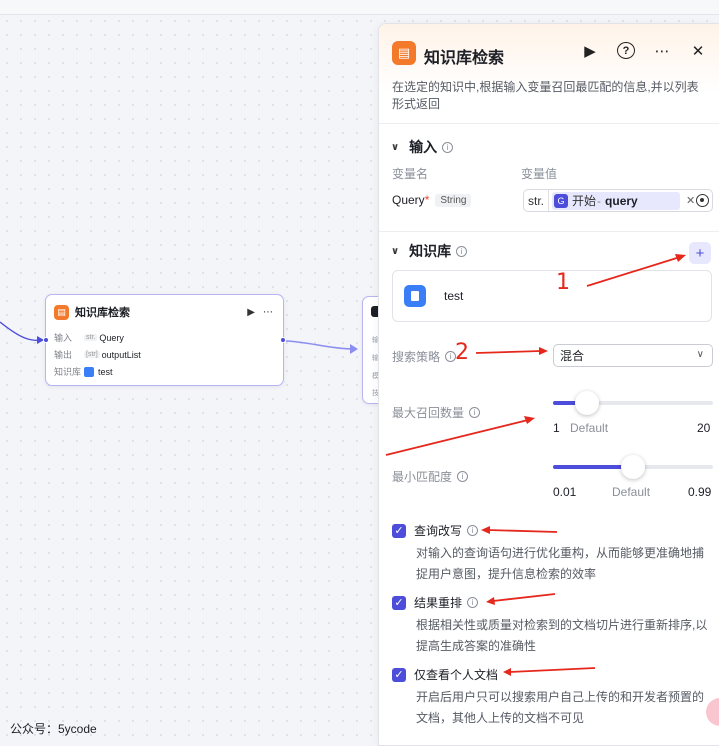 The image size is (719, 746). I want to click on personal-docs-option: ✓ 仅查看个人文档, so click(445, 674).